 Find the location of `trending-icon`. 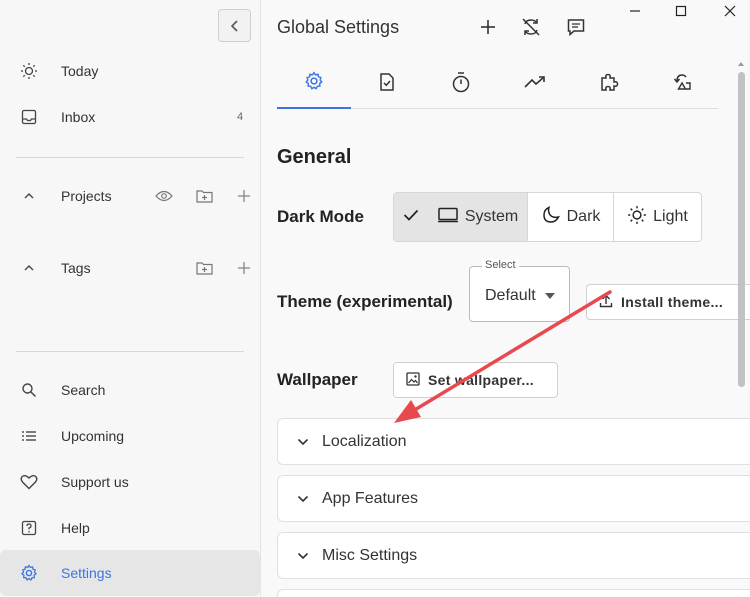

trending-icon is located at coordinates (535, 84).